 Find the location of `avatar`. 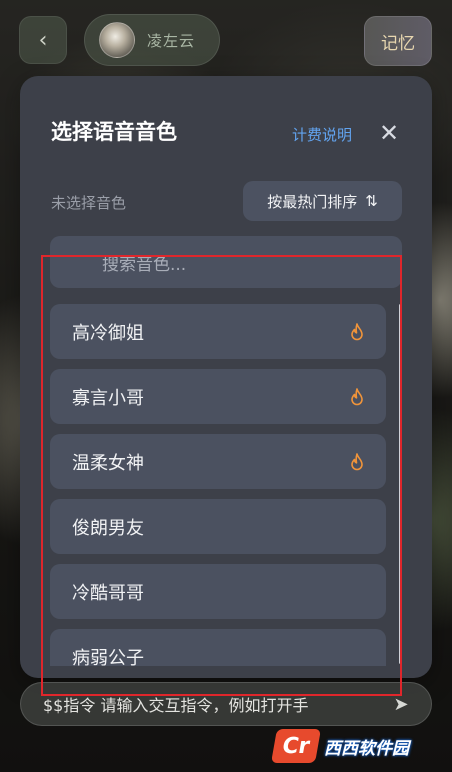

avatar is located at coordinates (117, 40).